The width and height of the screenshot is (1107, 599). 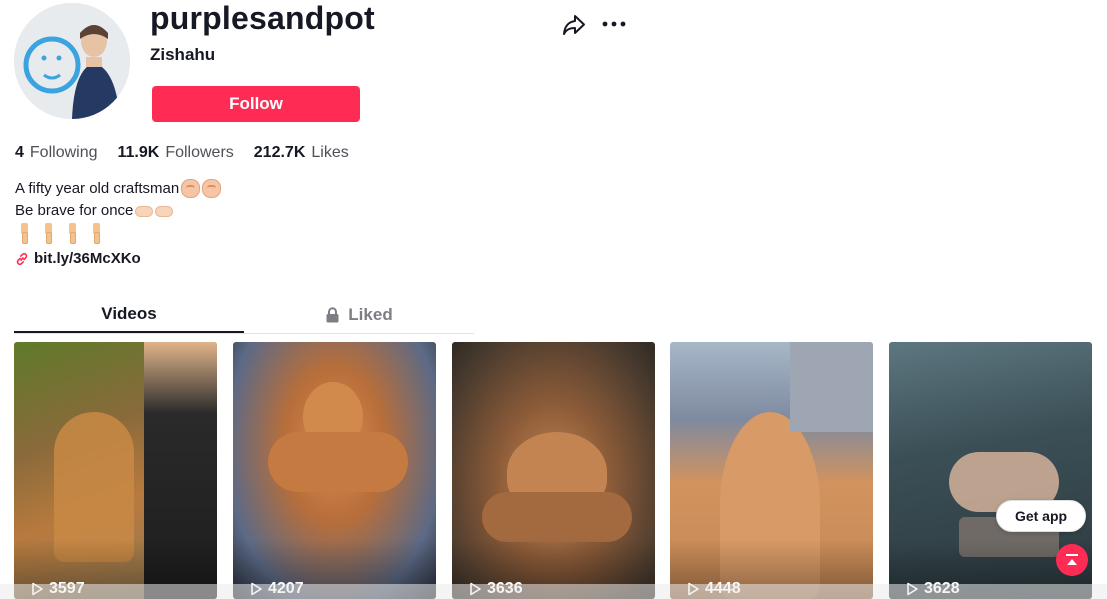 What do you see at coordinates (574, 25) in the screenshot?
I see `share-icon` at bounding box center [574, 25].